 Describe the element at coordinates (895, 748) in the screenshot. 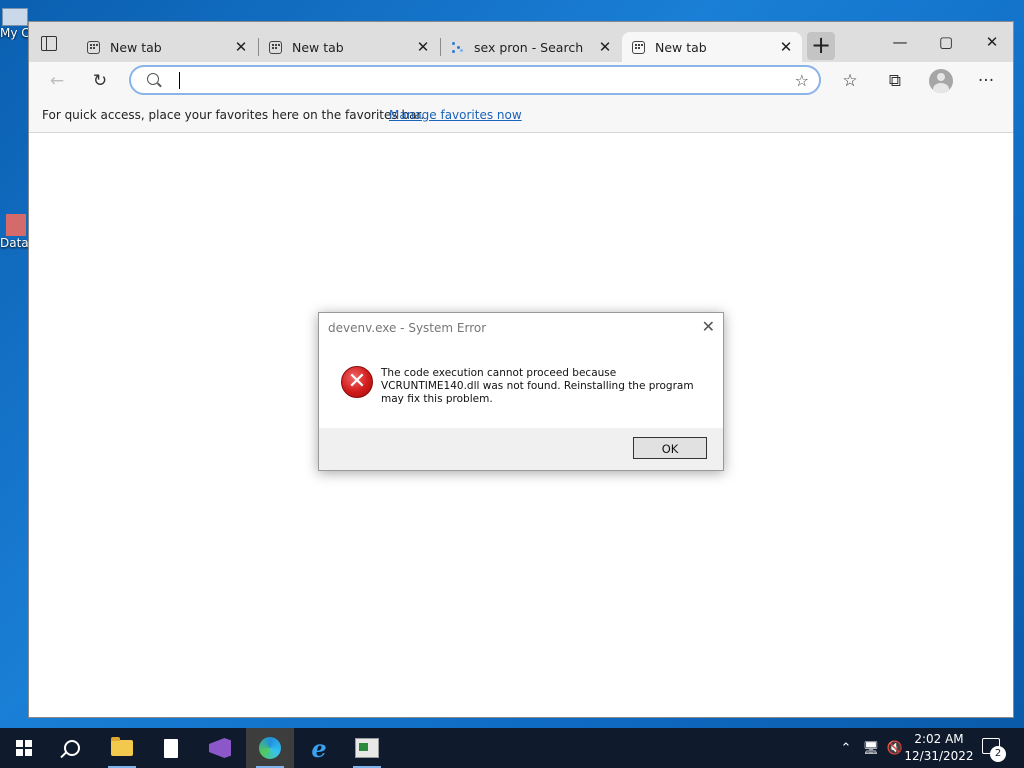

I see `volume-muted-icon: 🔇` at that location.